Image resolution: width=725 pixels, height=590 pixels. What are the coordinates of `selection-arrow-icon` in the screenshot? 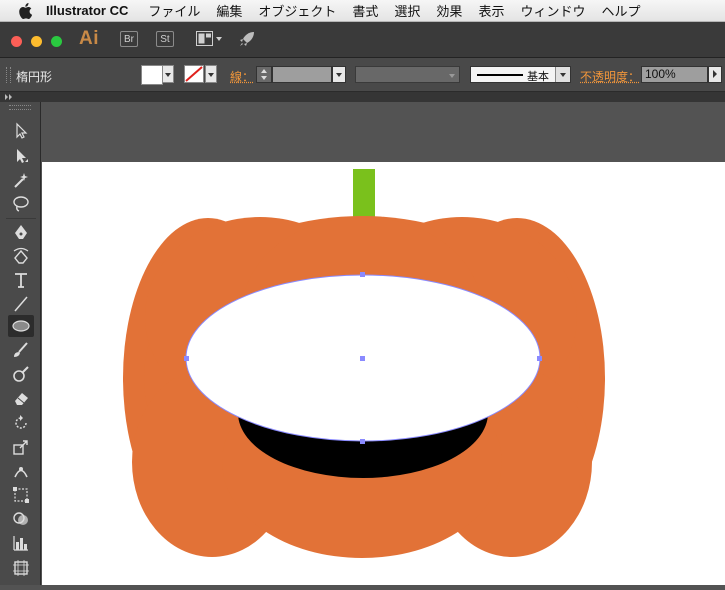 It's located at (22, 130).